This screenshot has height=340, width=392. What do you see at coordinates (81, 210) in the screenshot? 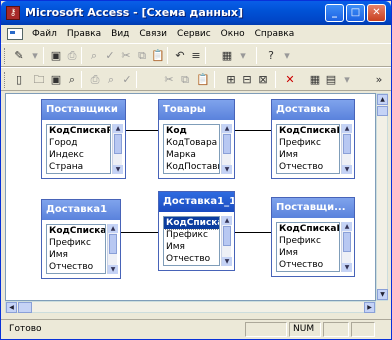
I see `table-title: Доставка1` at bounding box center [81, 210].